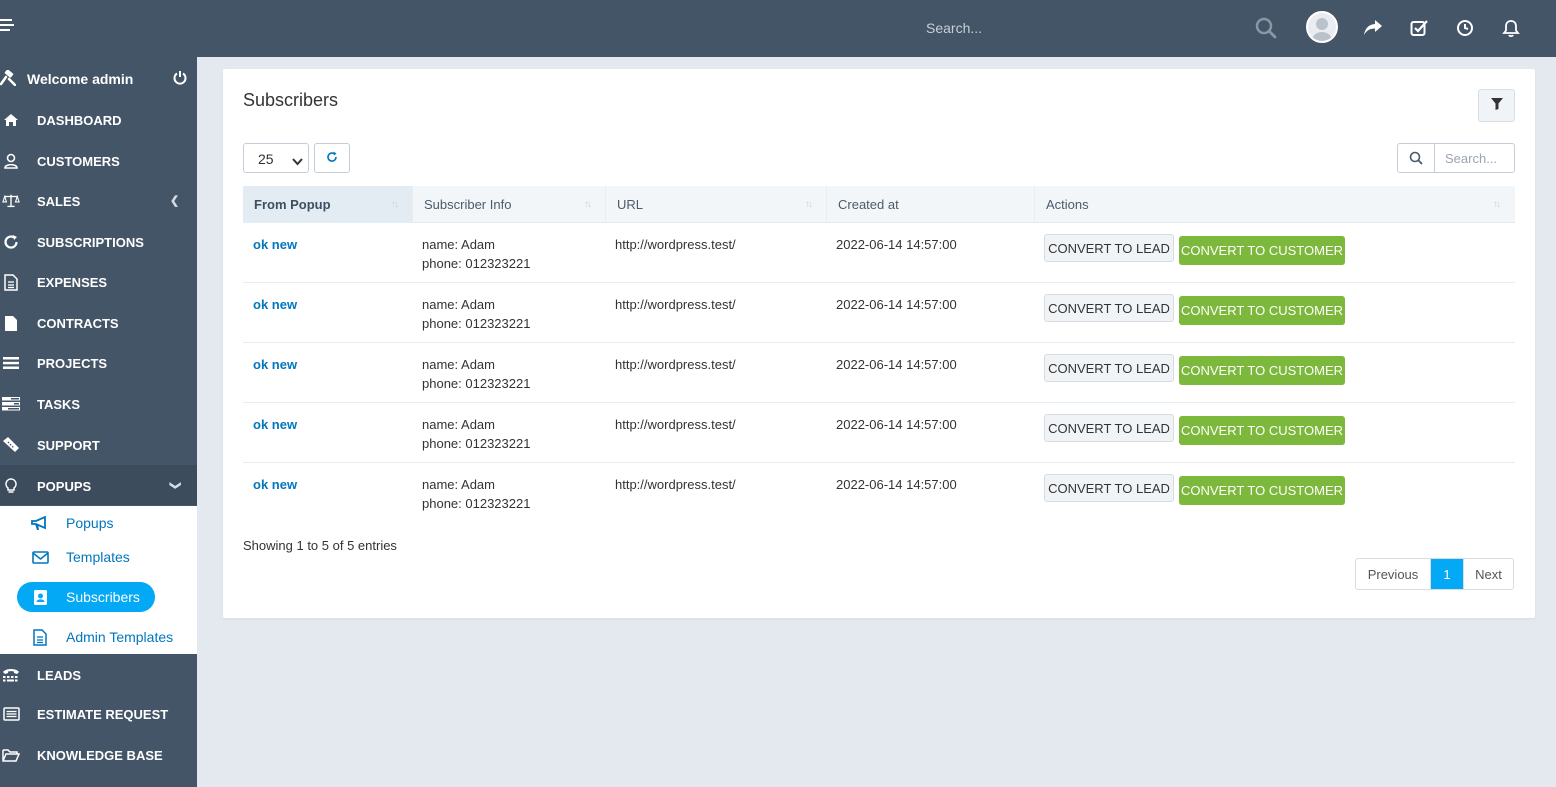 Image resolution: width=1556 pixels, height=787 pixels. I want to click on chevron-down-icon, so click(297, 161).